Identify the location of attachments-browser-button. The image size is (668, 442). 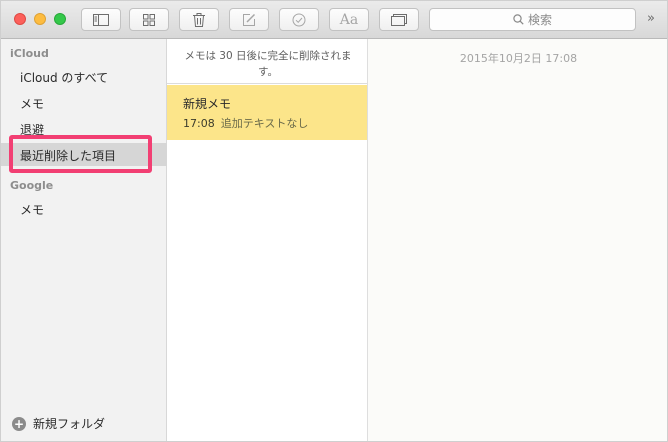
(149, 19).